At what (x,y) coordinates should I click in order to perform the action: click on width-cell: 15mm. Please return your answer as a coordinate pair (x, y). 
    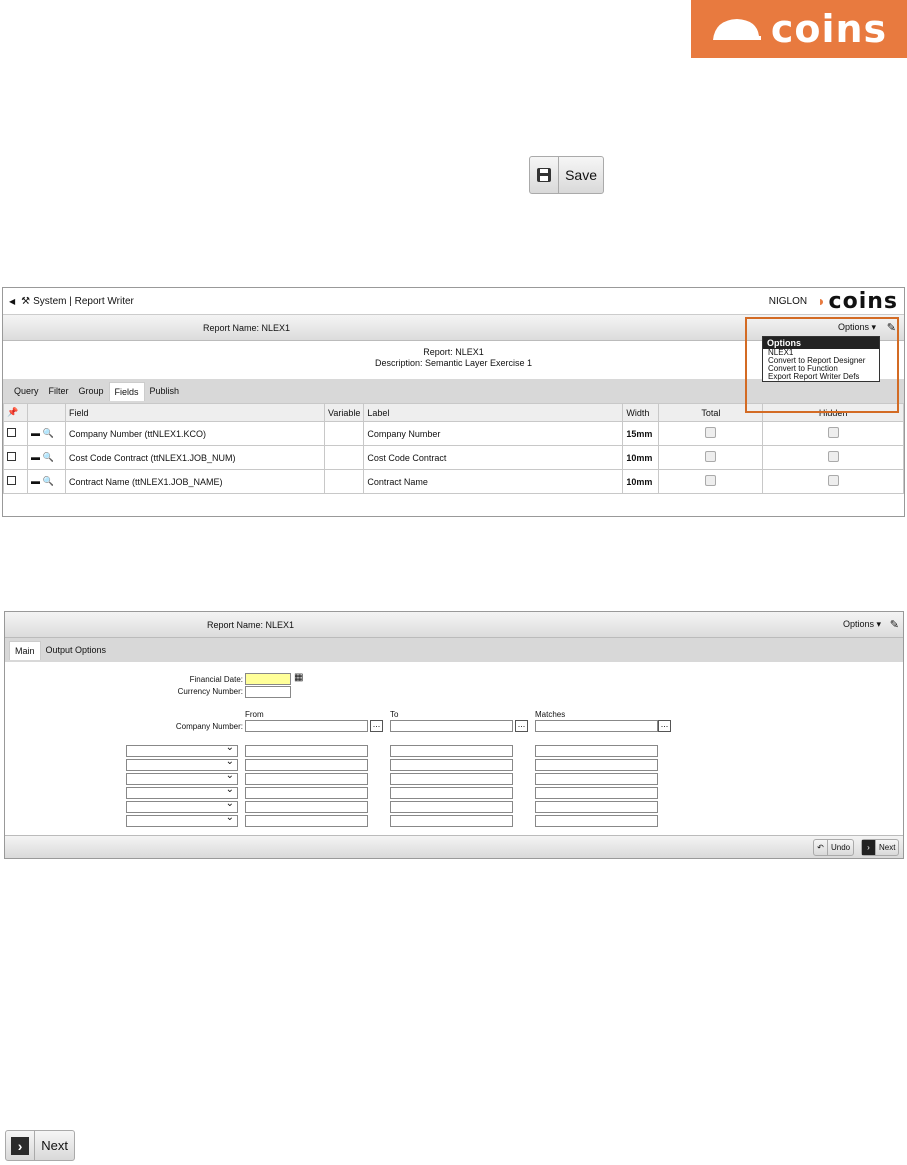
    Looking at the image, I should click on (641, 433).